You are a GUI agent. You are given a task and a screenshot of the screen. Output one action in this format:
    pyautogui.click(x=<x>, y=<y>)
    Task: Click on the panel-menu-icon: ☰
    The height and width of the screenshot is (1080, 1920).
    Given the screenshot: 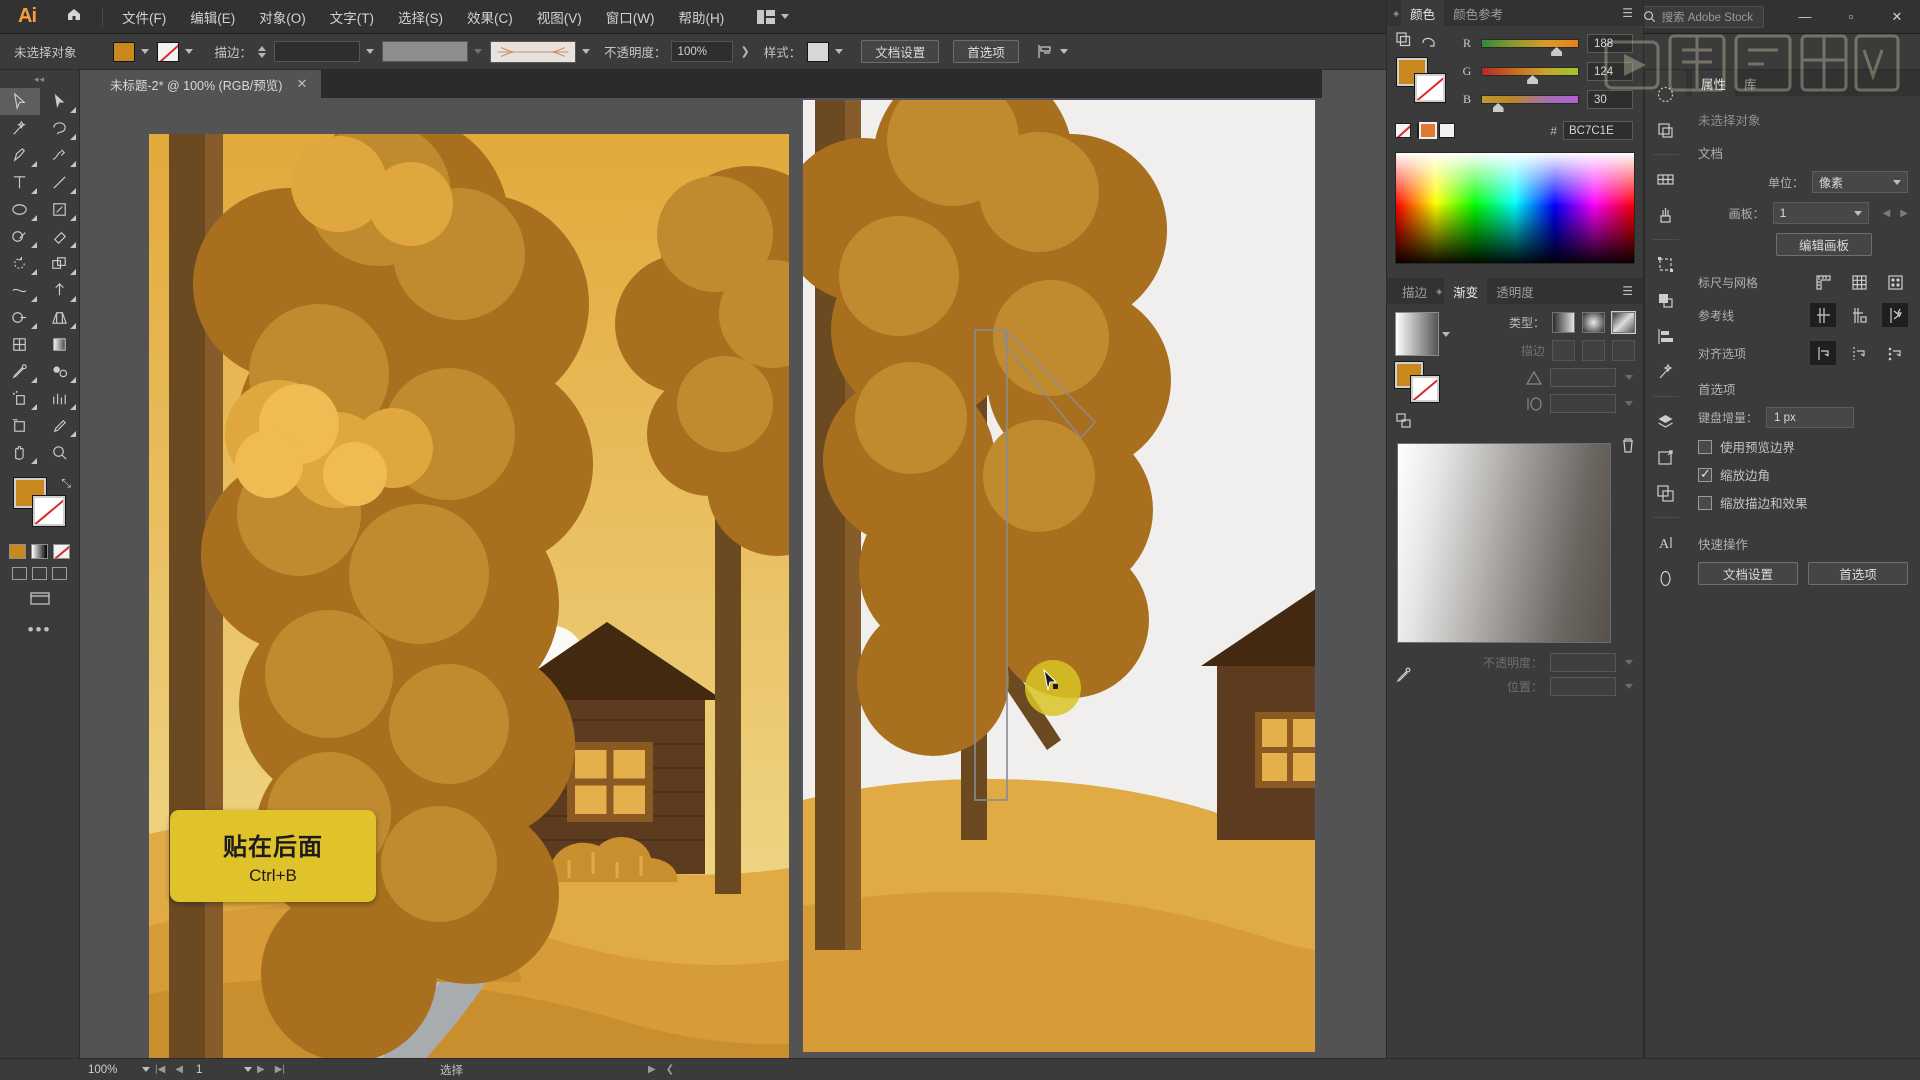 What is the action you would take?
    pyautogui.click(x=1628, y=13)
    